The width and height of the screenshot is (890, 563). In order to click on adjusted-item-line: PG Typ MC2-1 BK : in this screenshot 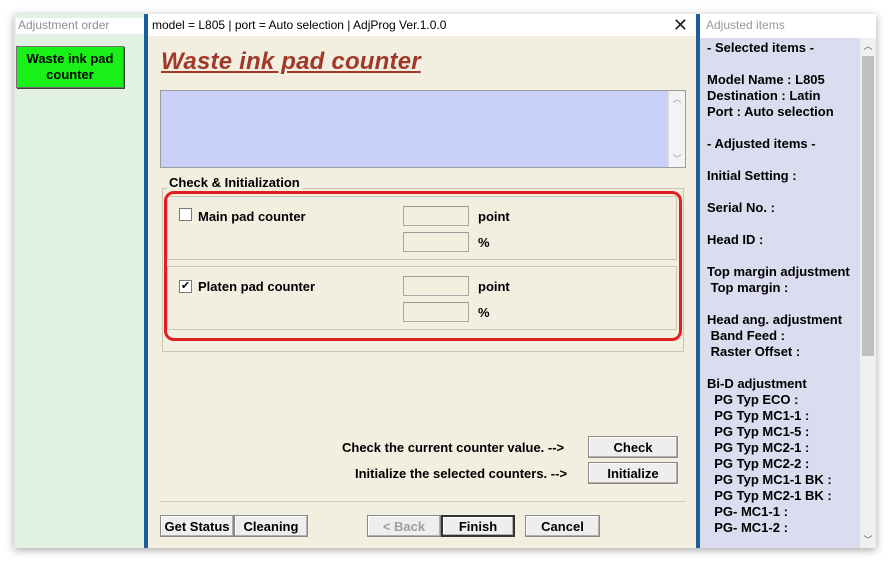, I will do `click(769, 495)`.